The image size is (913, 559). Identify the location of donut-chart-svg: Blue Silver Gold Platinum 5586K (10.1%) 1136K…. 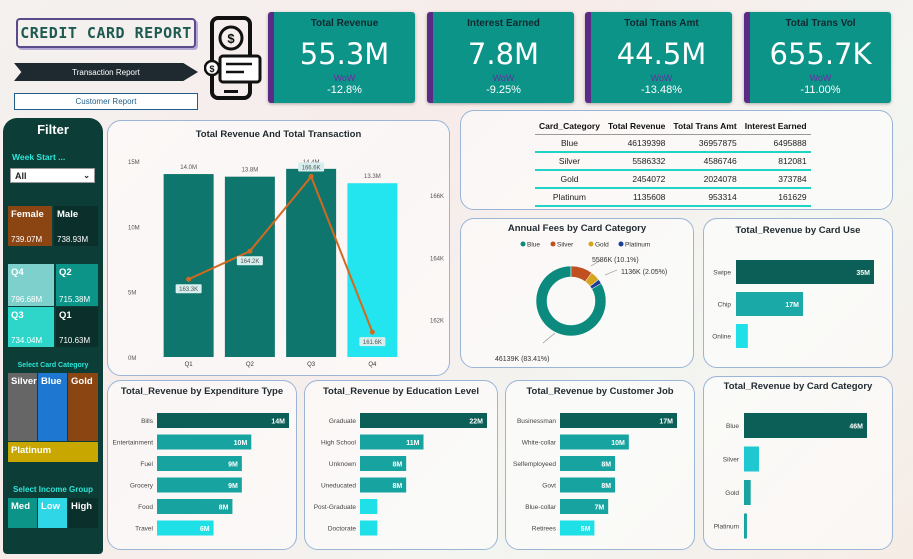
(581, 302).